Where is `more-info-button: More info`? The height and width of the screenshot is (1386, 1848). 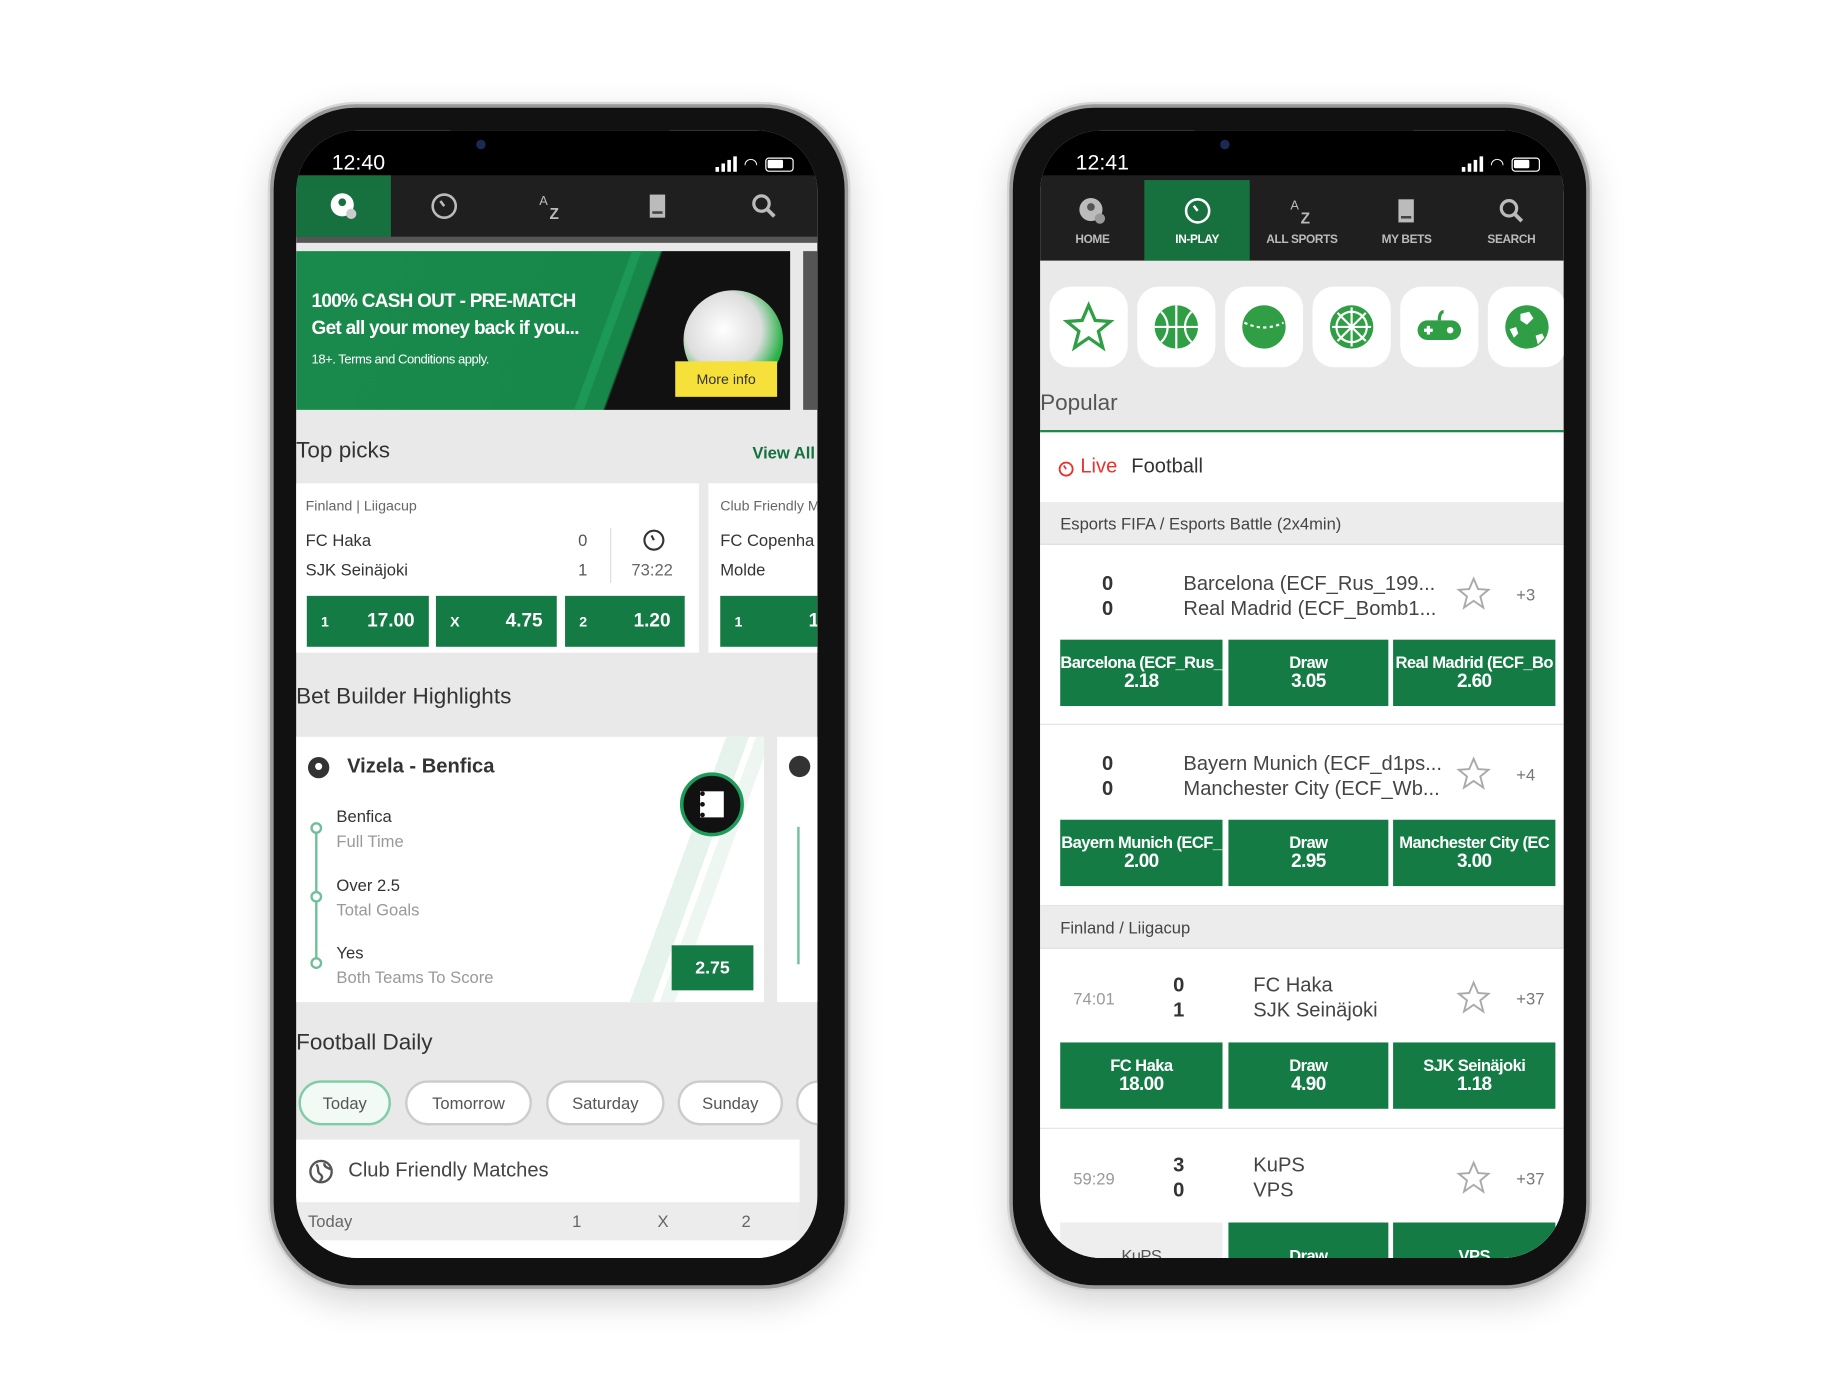
more-info-button: More info is located at coordinates (726, 379).